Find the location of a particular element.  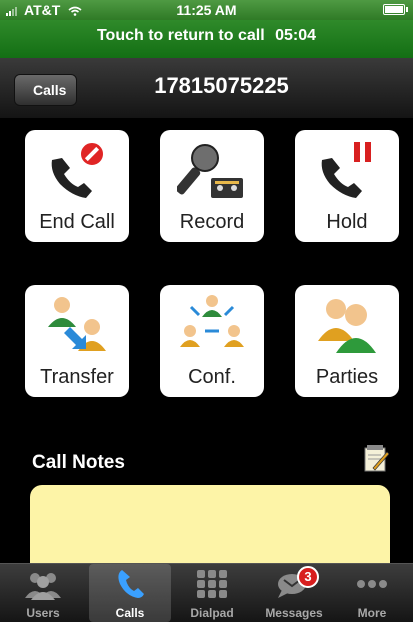

battery-icon is located at coordinates (395, 9).